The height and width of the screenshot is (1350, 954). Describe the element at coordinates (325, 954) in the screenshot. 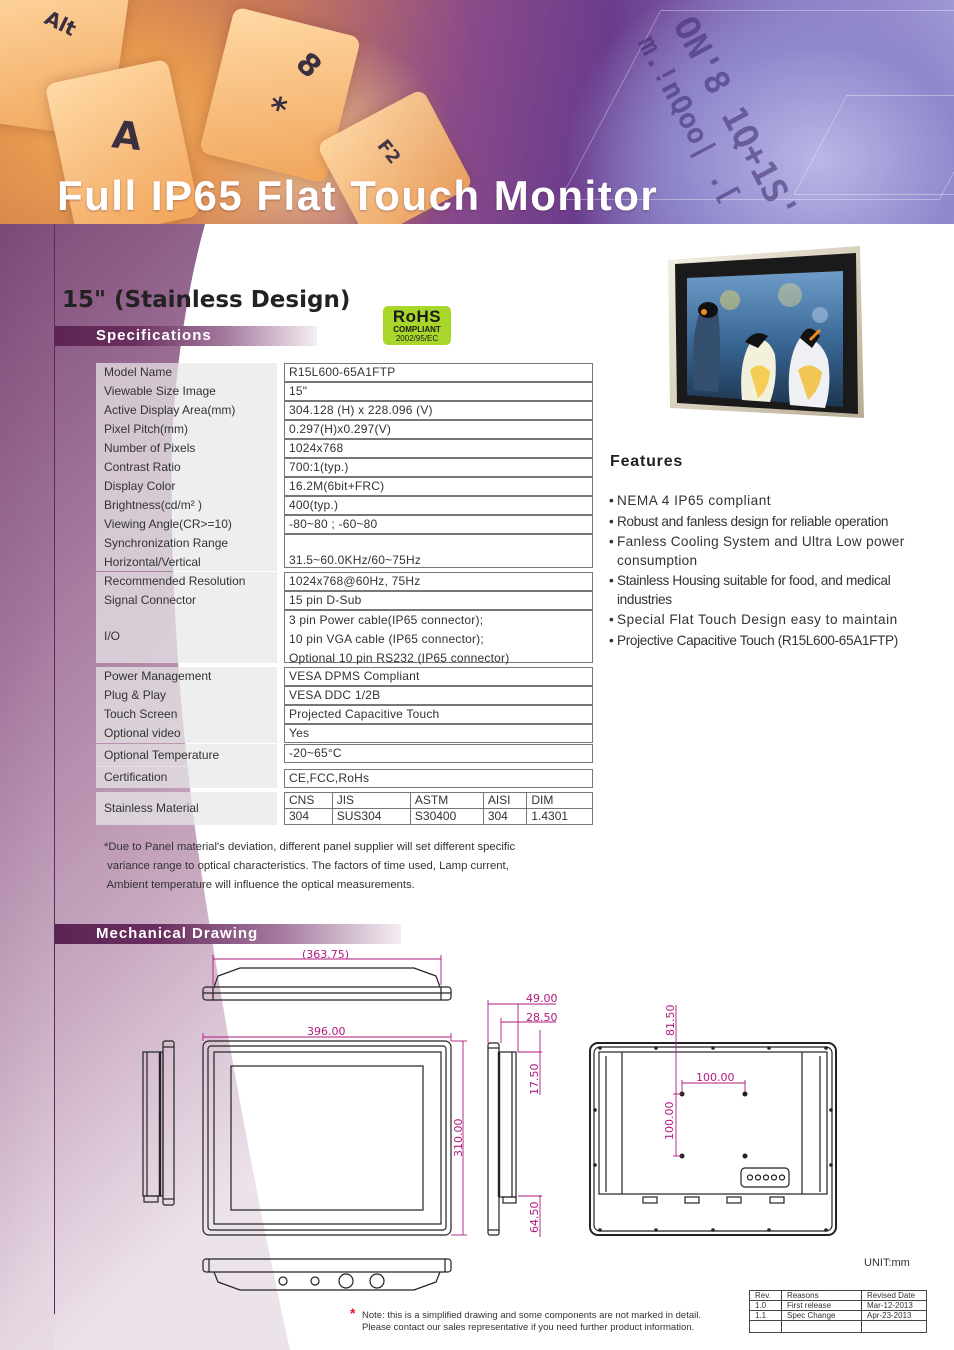

I see `dim-top-width: (363.75)` at that location.